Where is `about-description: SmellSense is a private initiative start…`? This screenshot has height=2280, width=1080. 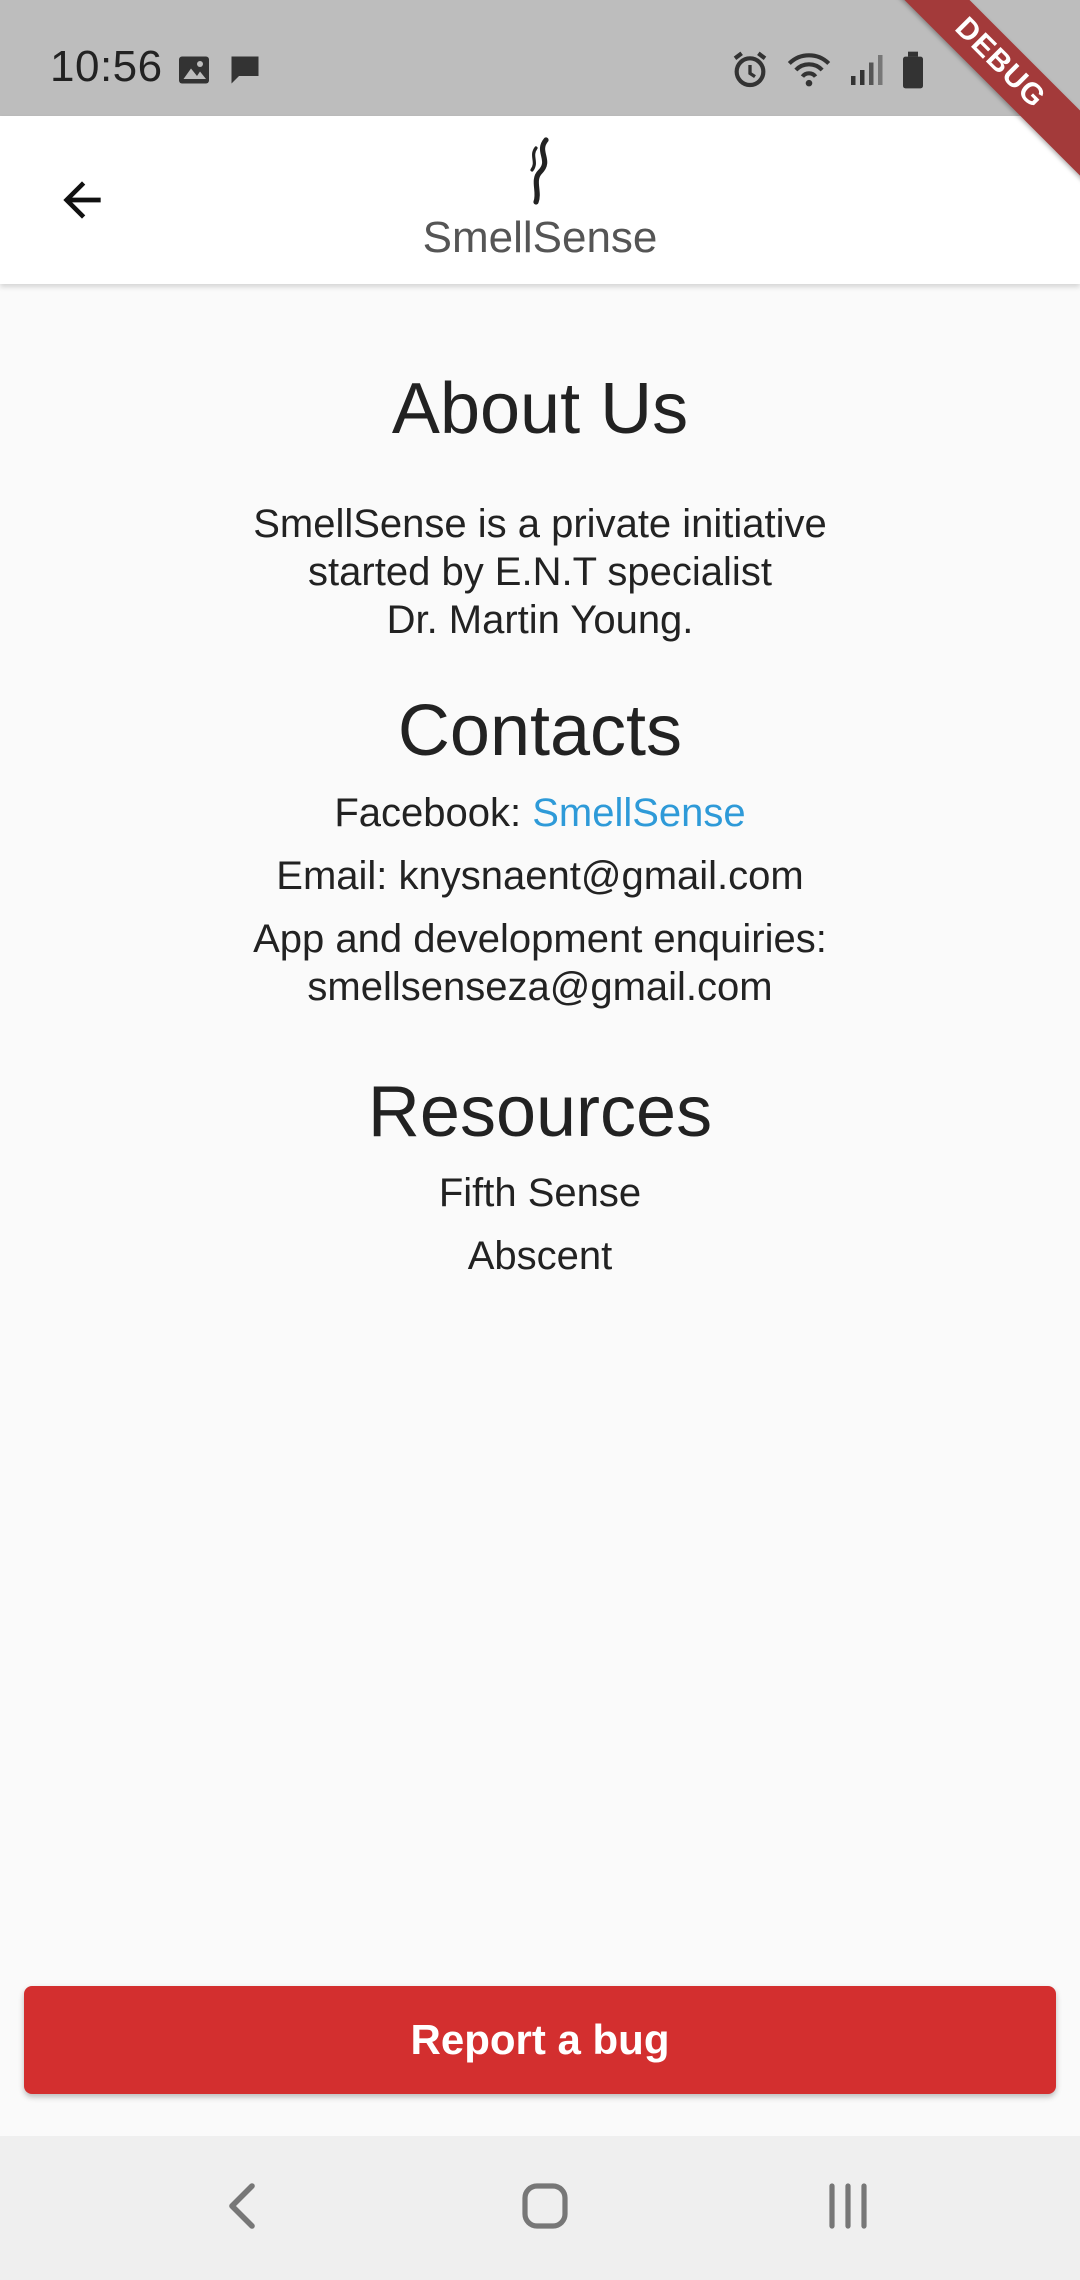
about-description: SmellSense is a private initiative start… is located at coordinates (540, 572).